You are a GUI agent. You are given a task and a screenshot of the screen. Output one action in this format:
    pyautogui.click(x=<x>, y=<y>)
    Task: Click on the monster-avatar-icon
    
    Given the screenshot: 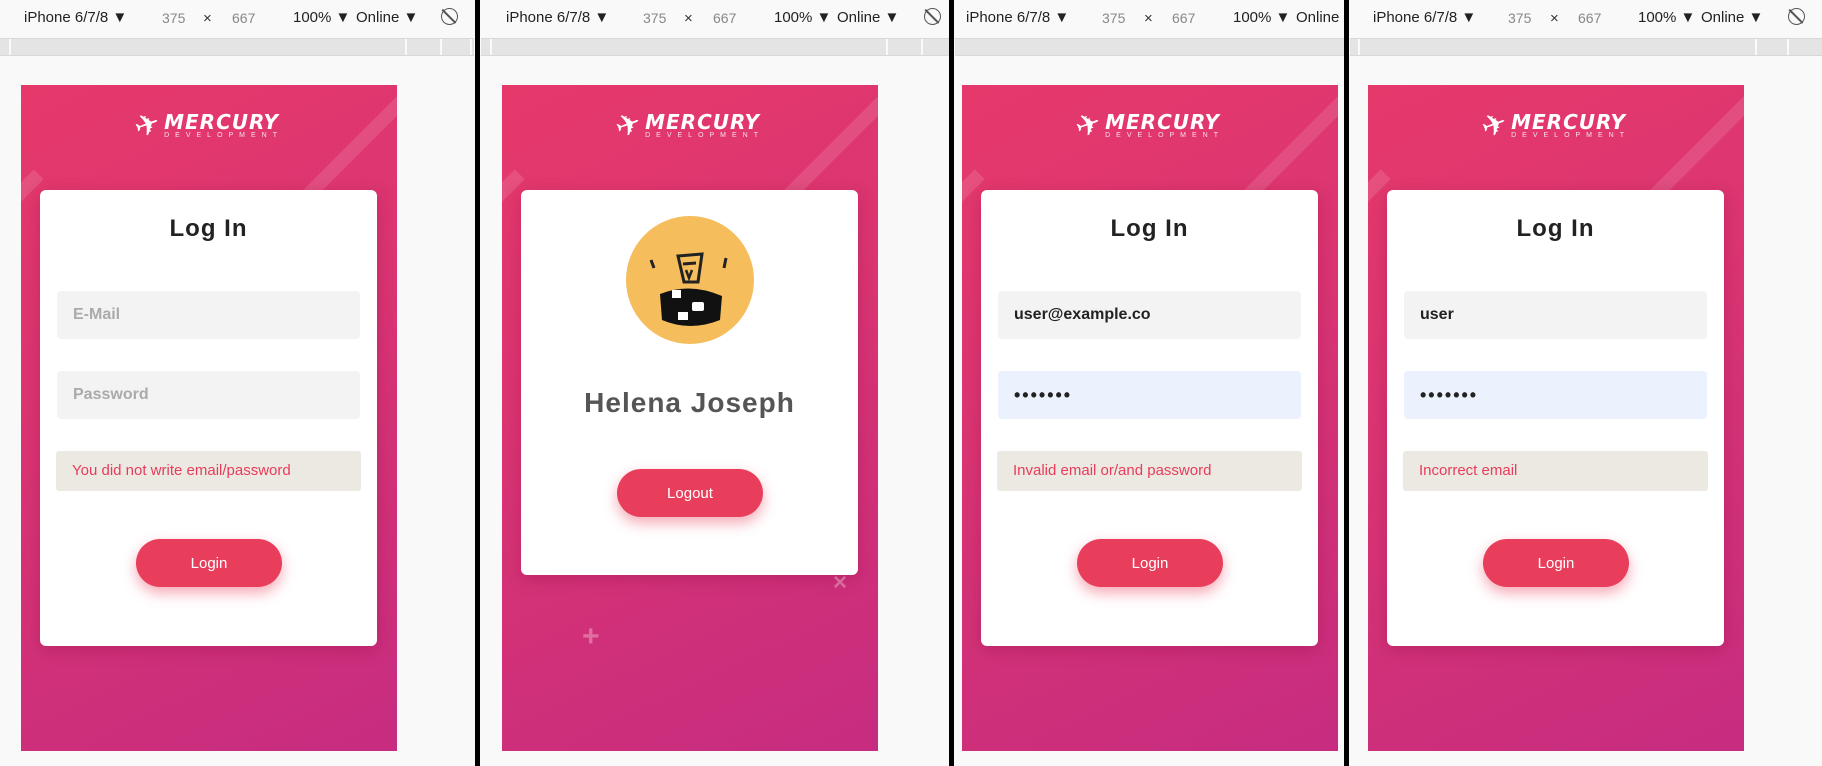 What is the action you would take?
    pyautogui.click(x=690, y=280)
    